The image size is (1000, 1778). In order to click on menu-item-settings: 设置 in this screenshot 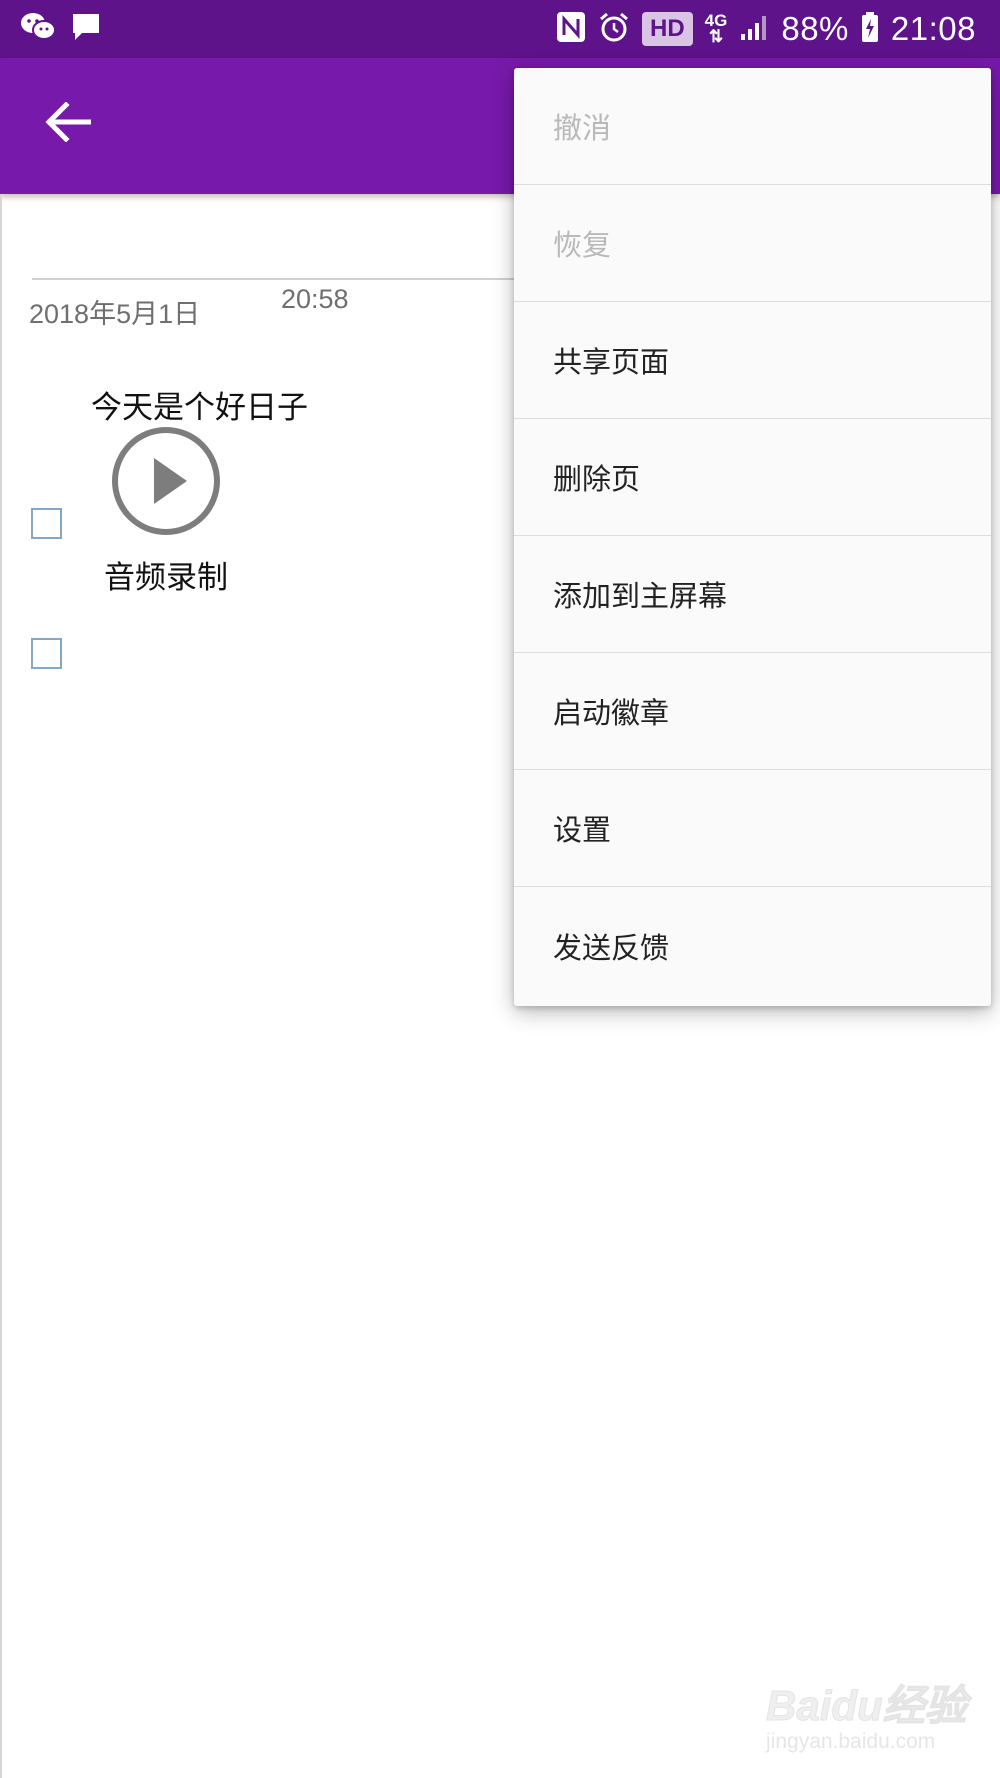, I will do `click(752, 828)`.